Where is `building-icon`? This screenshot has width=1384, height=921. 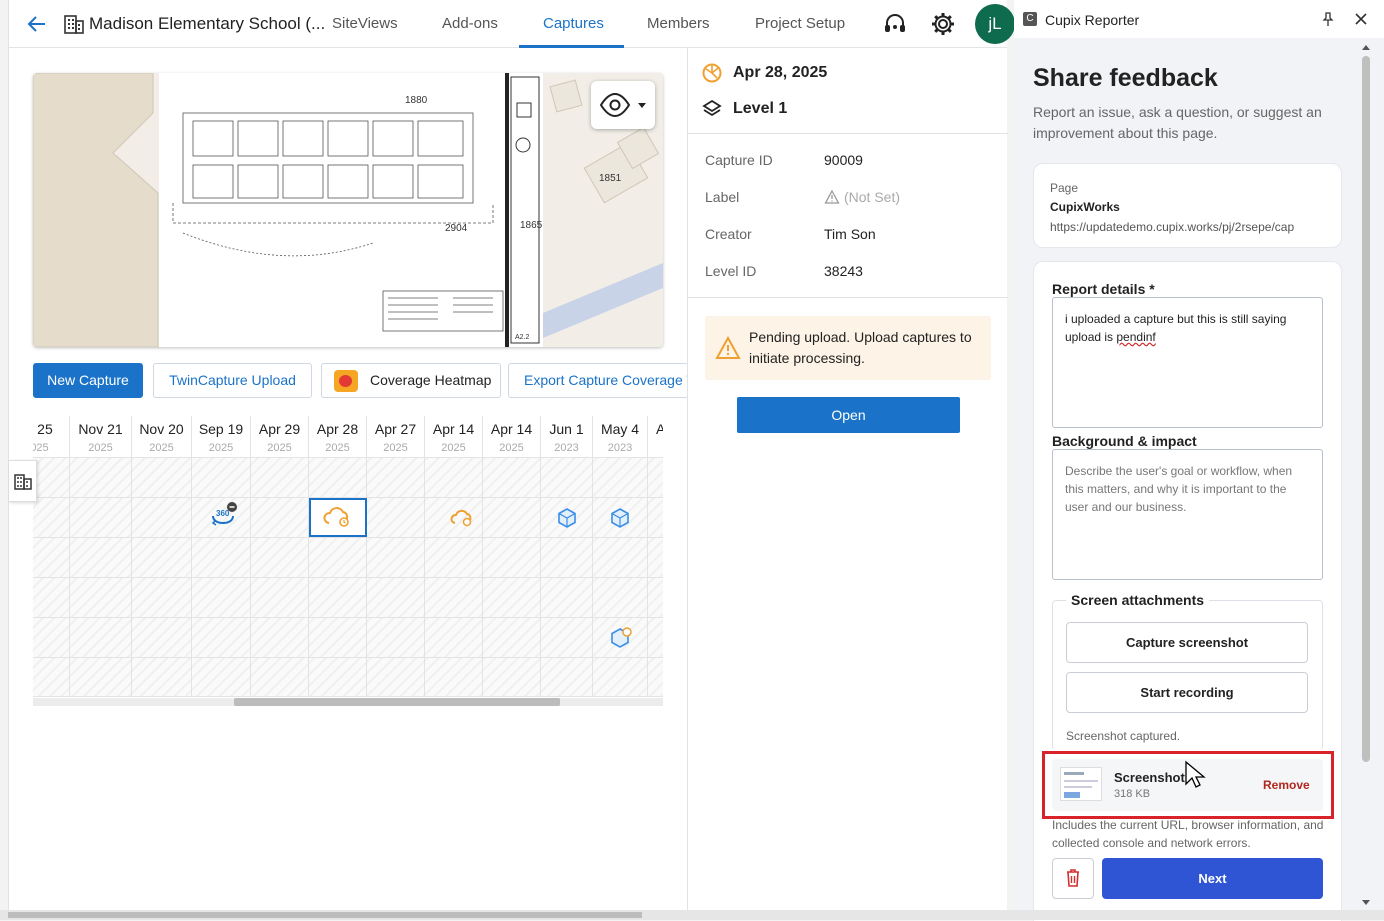
building-icon is located at coordinates (23, 482).